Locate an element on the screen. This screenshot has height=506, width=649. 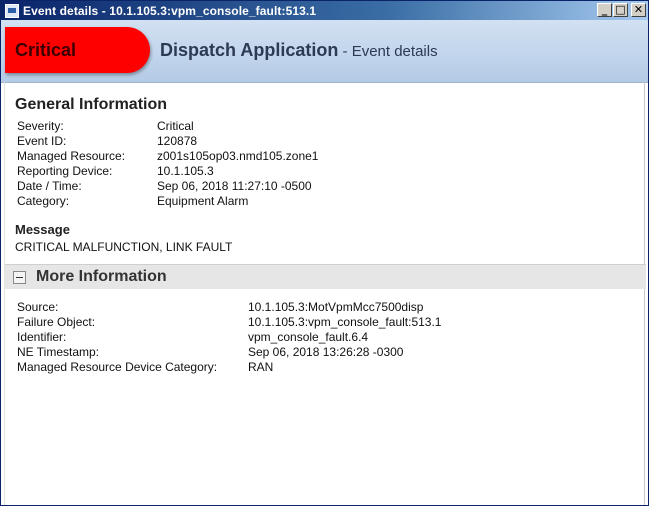
field-value: z001s105op03.nmd105.zone1 is located at coordinates (238, 156).